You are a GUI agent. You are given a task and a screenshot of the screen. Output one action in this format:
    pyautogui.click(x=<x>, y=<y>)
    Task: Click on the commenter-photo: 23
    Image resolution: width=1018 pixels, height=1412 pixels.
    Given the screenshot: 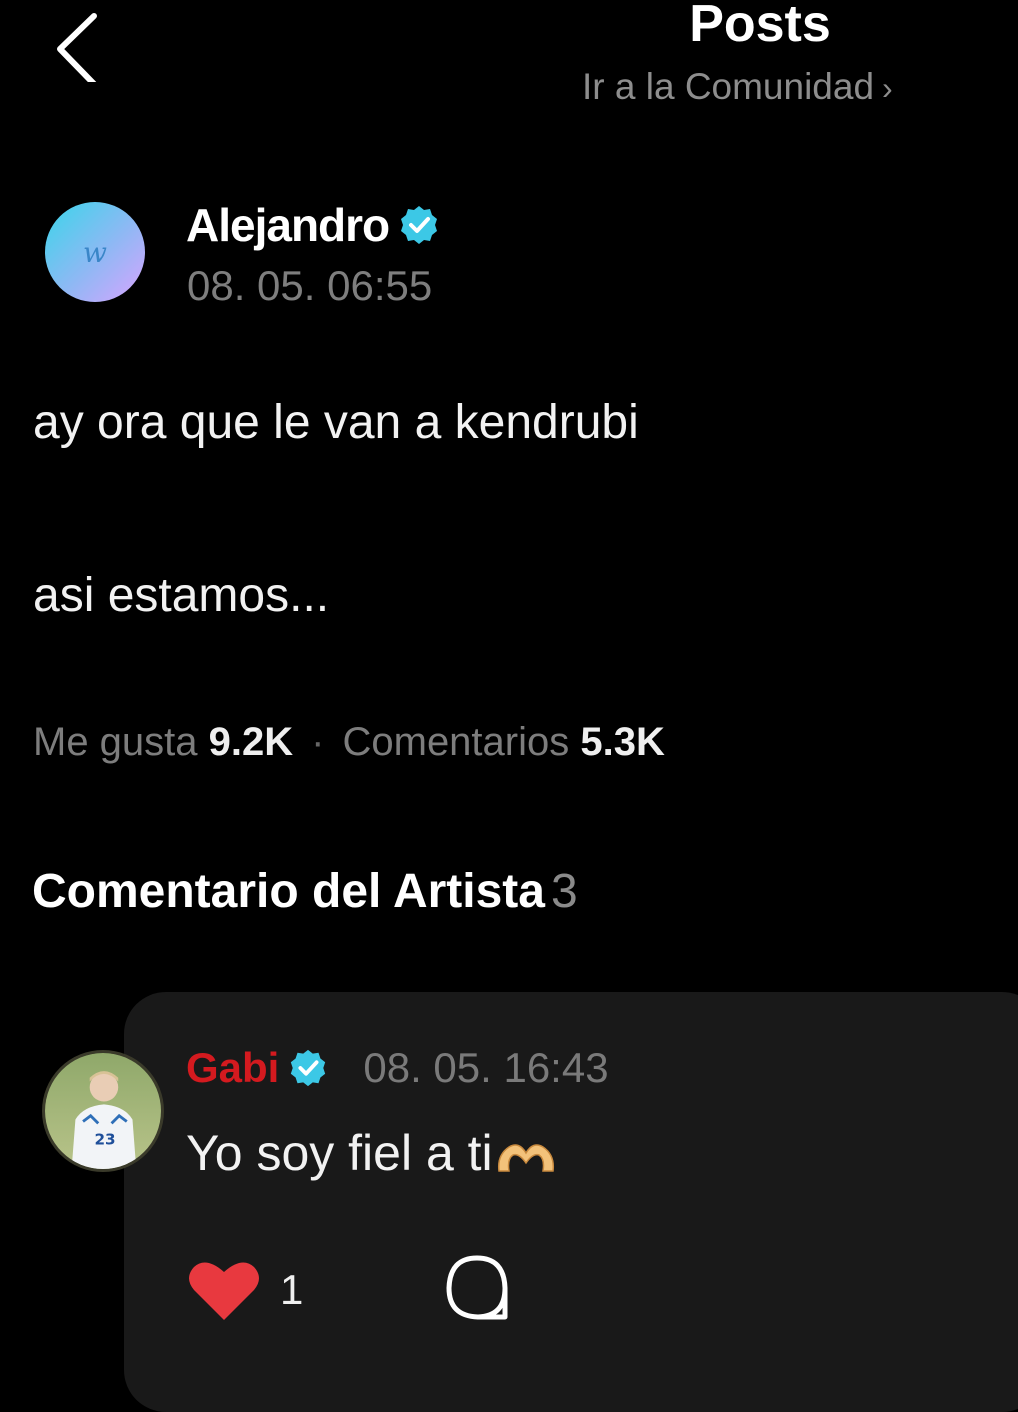 What is the action you would take?
    pyautogui.click(x=103, y=1111)
    